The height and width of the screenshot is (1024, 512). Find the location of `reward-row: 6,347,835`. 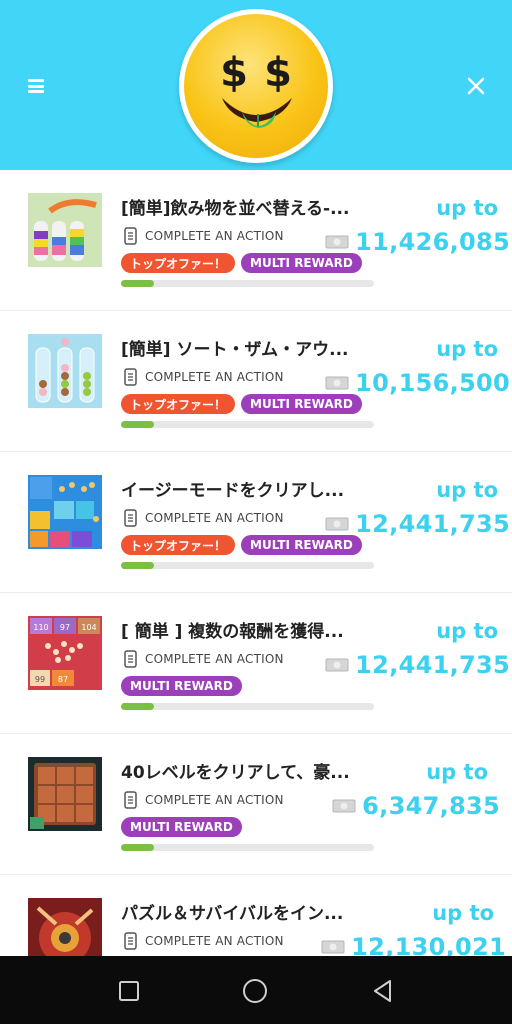

reward-row: 6,347,835 is located at coordinates (416, 806).